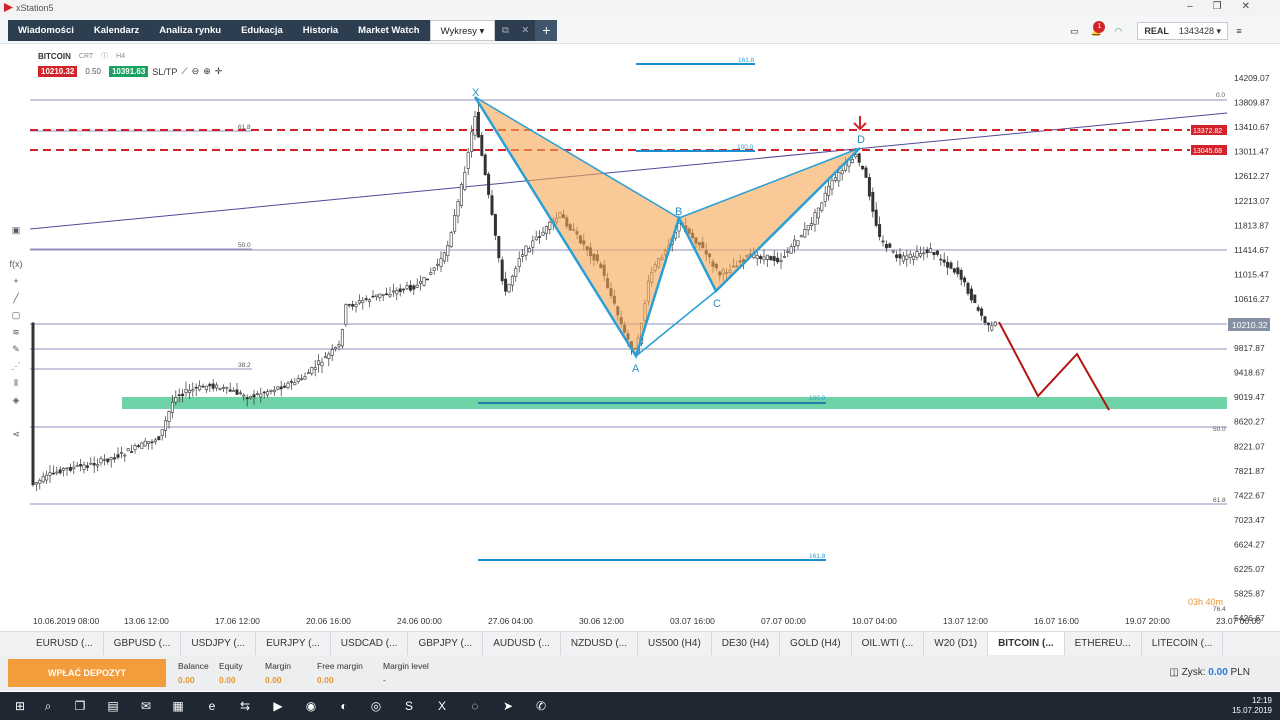  Describe the element at coordinates (458, 31) in the screenshot. I see `nav-charts-label: Wykresy` at that location.